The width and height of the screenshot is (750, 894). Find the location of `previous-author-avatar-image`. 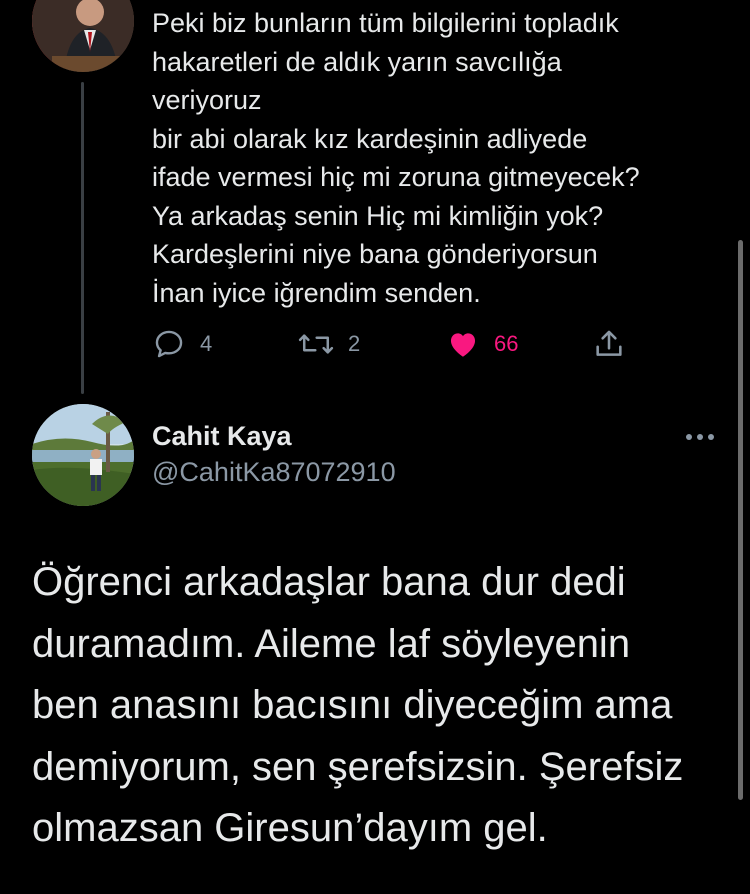

previous-author-avatar-image is located at coordinates (83, 36).